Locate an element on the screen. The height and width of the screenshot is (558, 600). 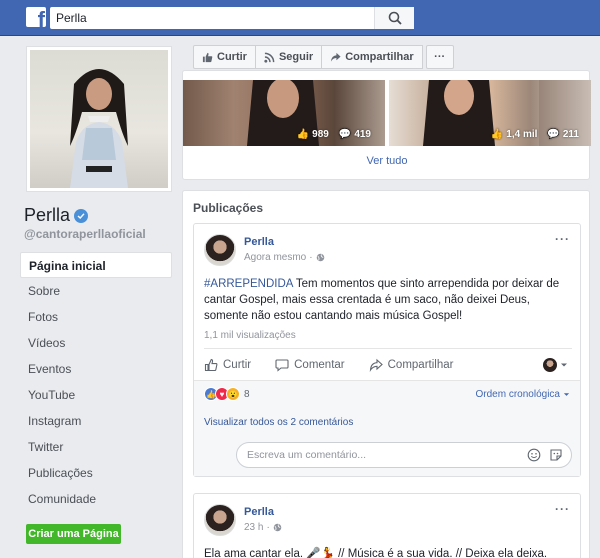
share-page-label: Compartilhar is located at coordinates (379, 57).